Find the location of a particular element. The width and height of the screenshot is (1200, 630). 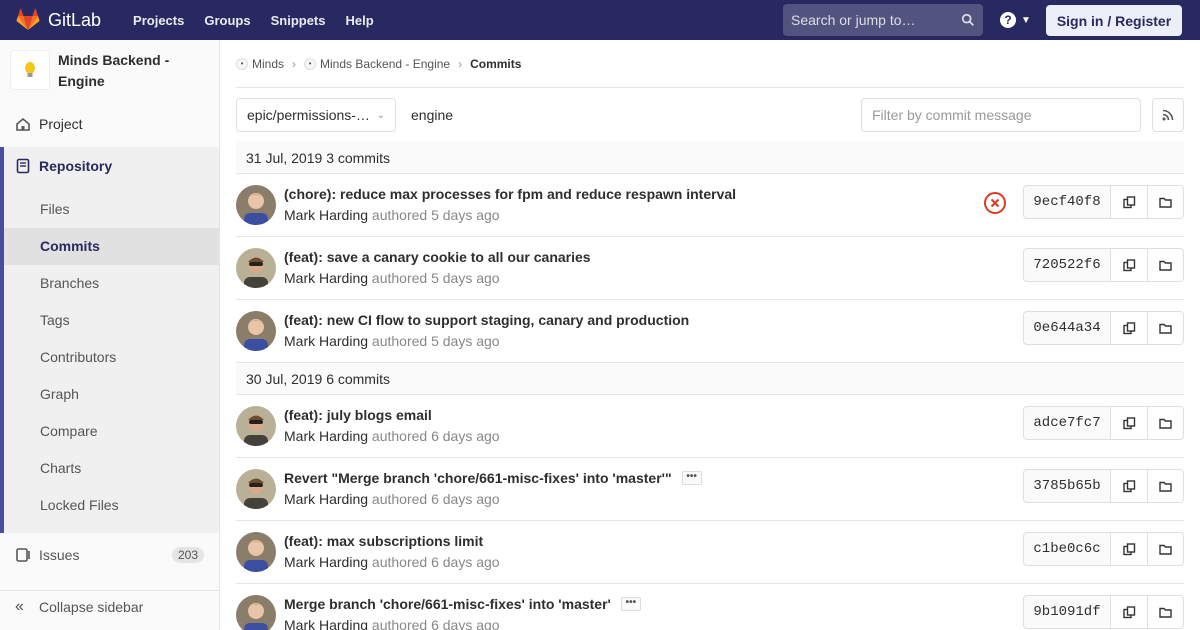

sidebar-subitem-charts: Charts is located at coordinates (111, 468).